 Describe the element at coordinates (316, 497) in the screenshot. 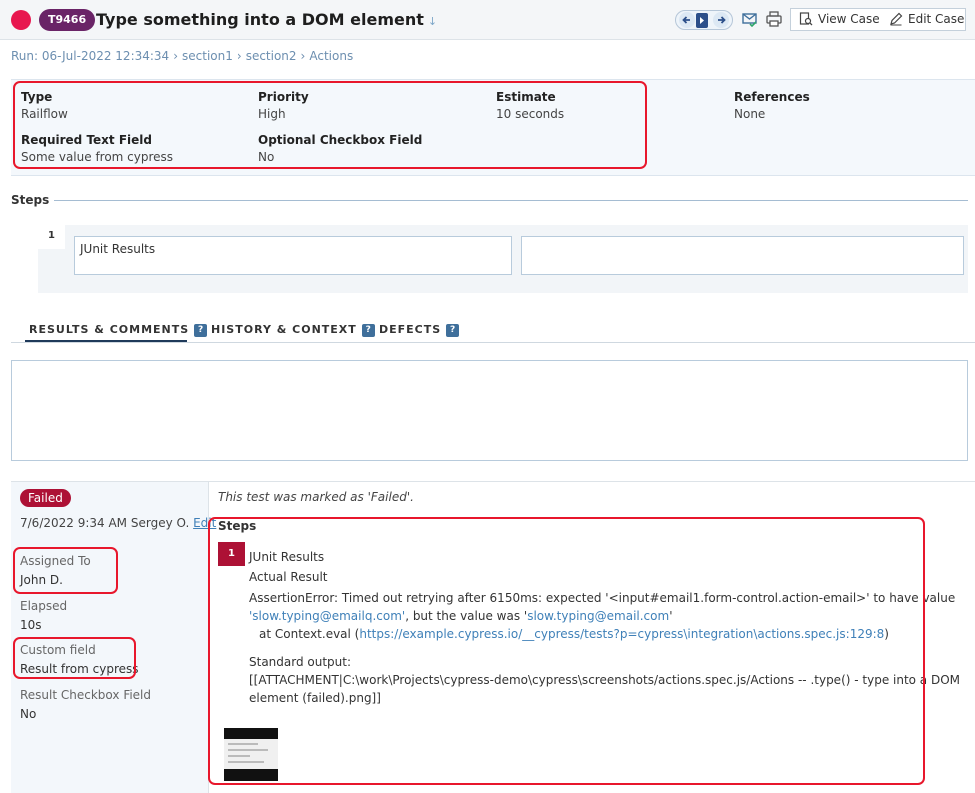

I see `result-status-note: This test was marked as 'Failed'.` at that location.